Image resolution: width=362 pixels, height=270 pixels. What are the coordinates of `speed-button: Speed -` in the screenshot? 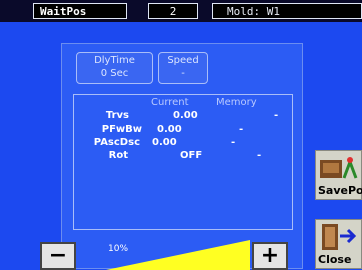 It's located at (183, 68).